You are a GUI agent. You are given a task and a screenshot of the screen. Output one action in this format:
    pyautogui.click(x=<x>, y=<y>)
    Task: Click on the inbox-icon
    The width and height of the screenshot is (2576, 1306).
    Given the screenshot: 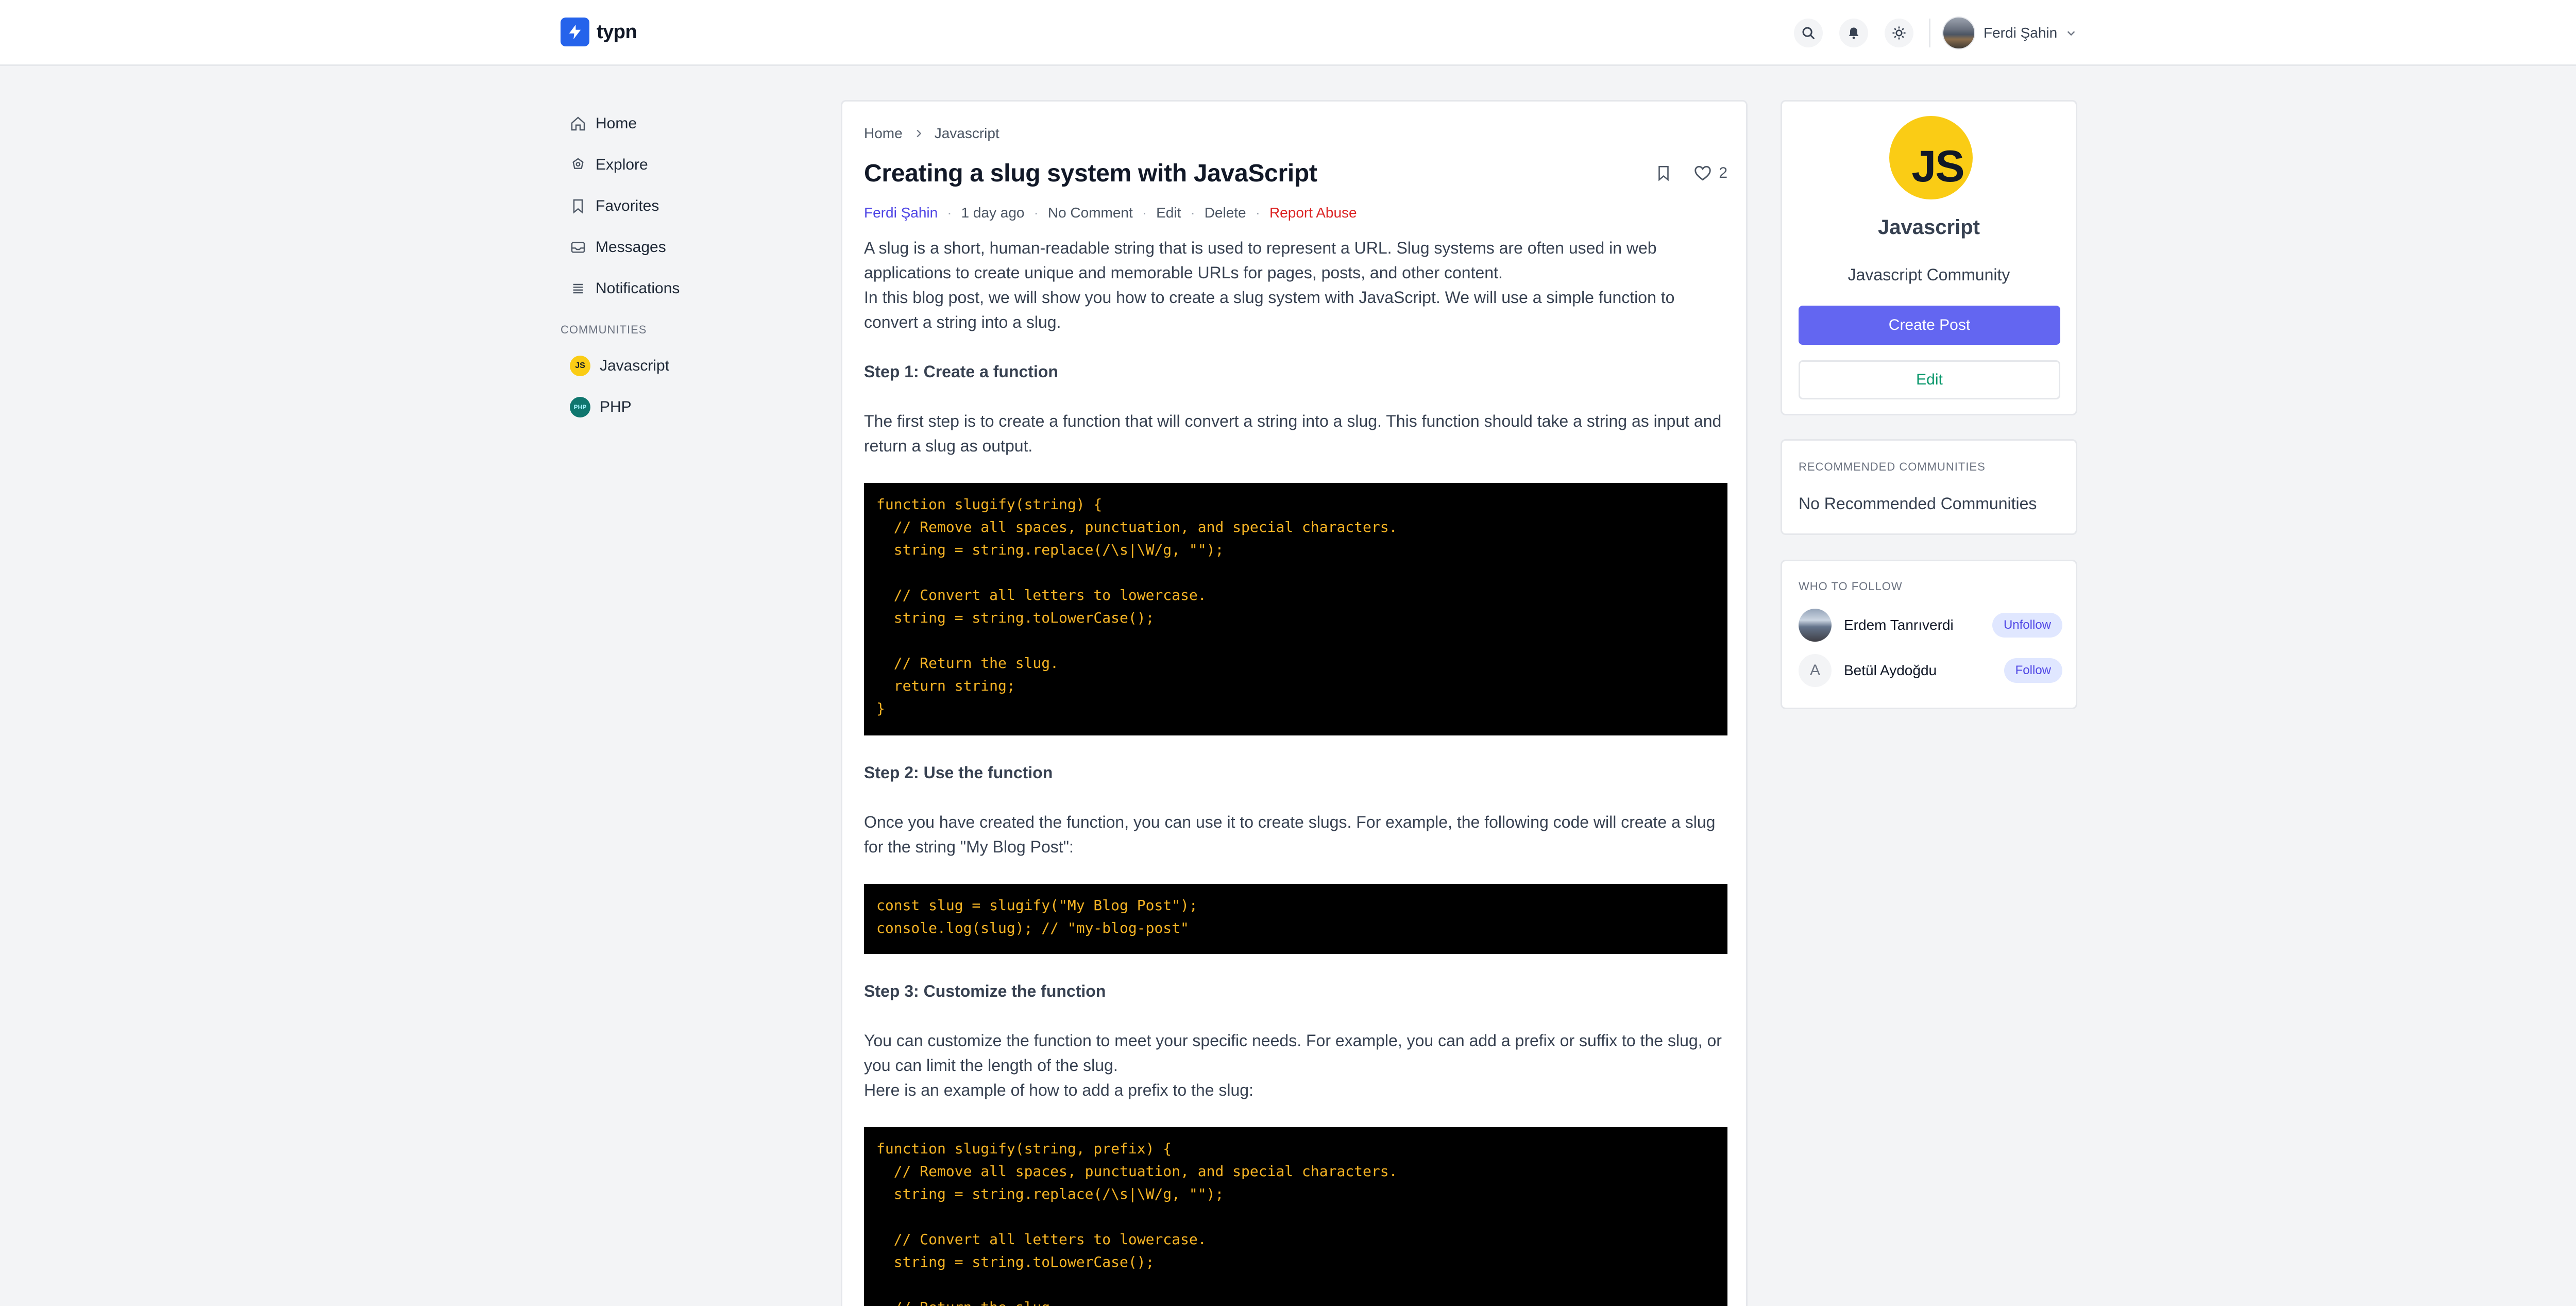 What is the action you would take?
    pyautogui.click(x=578, y=247)
    